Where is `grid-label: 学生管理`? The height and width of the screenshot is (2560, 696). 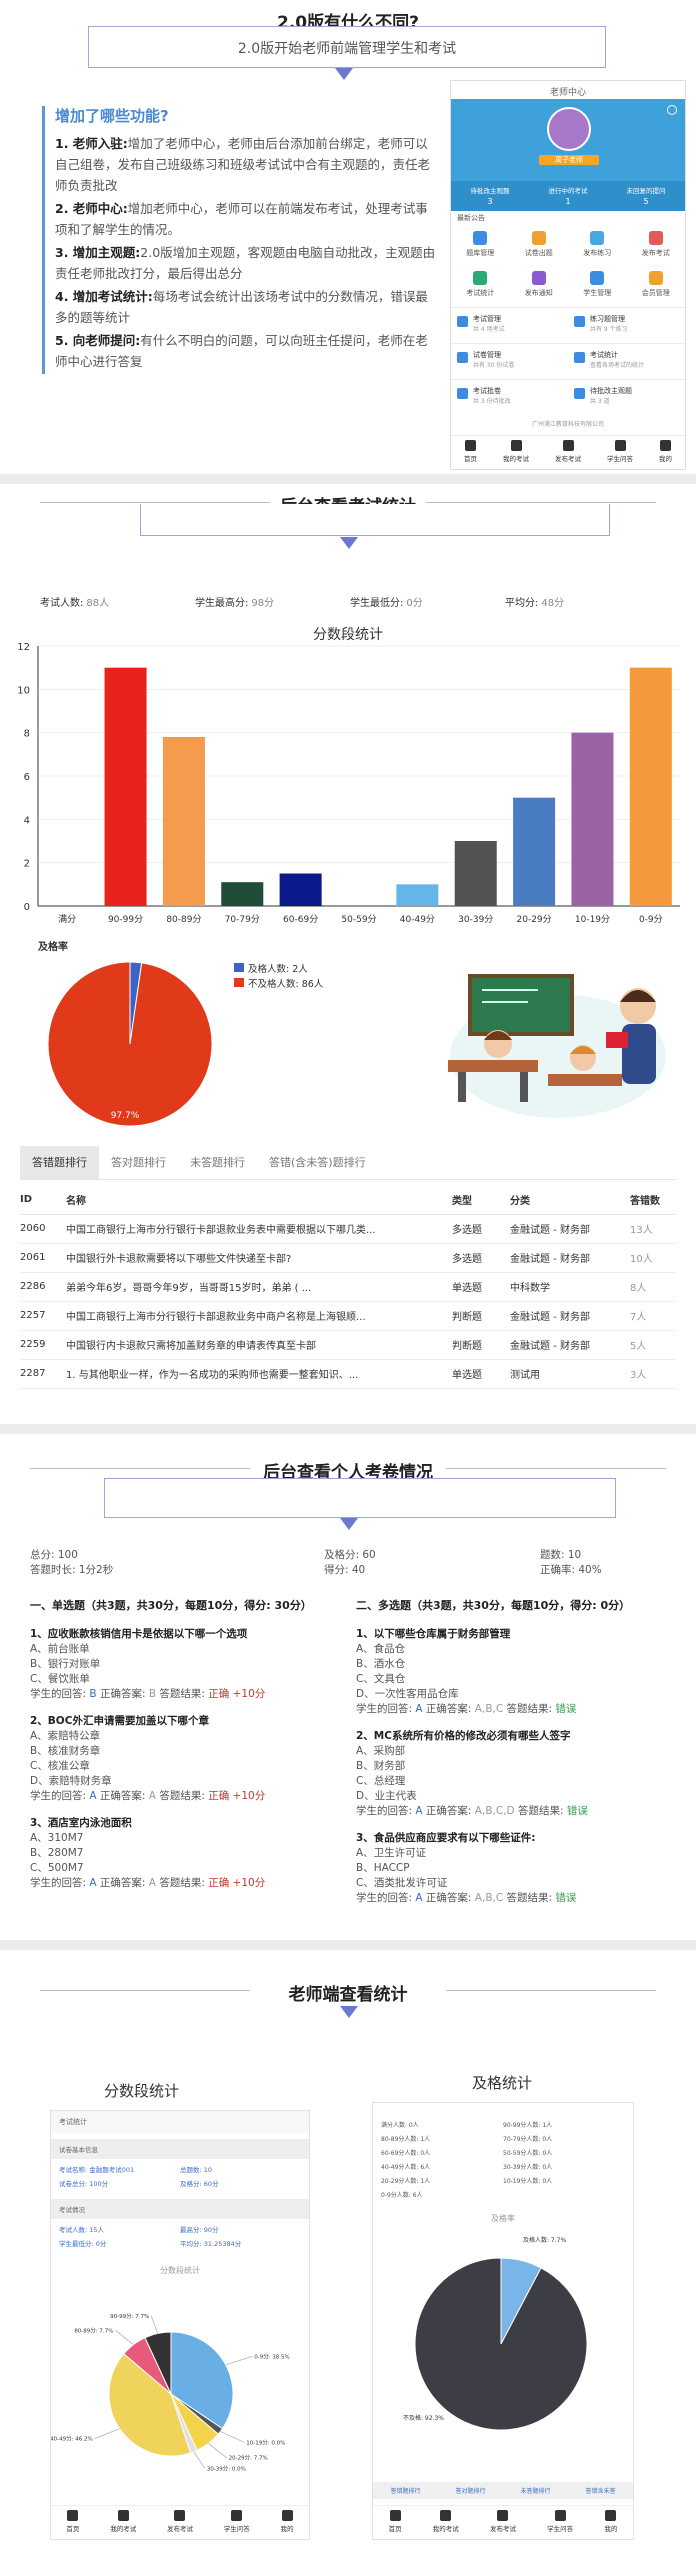 grid-label: 学生管理 is located at coordinates (597, 293).